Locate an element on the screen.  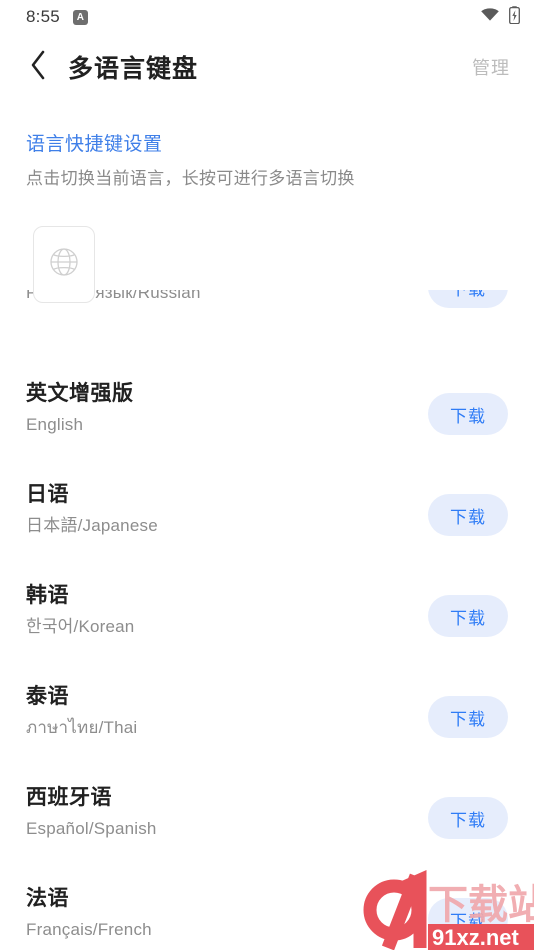
page-title: 多语言键盘 is located at coordinates (133, 69).